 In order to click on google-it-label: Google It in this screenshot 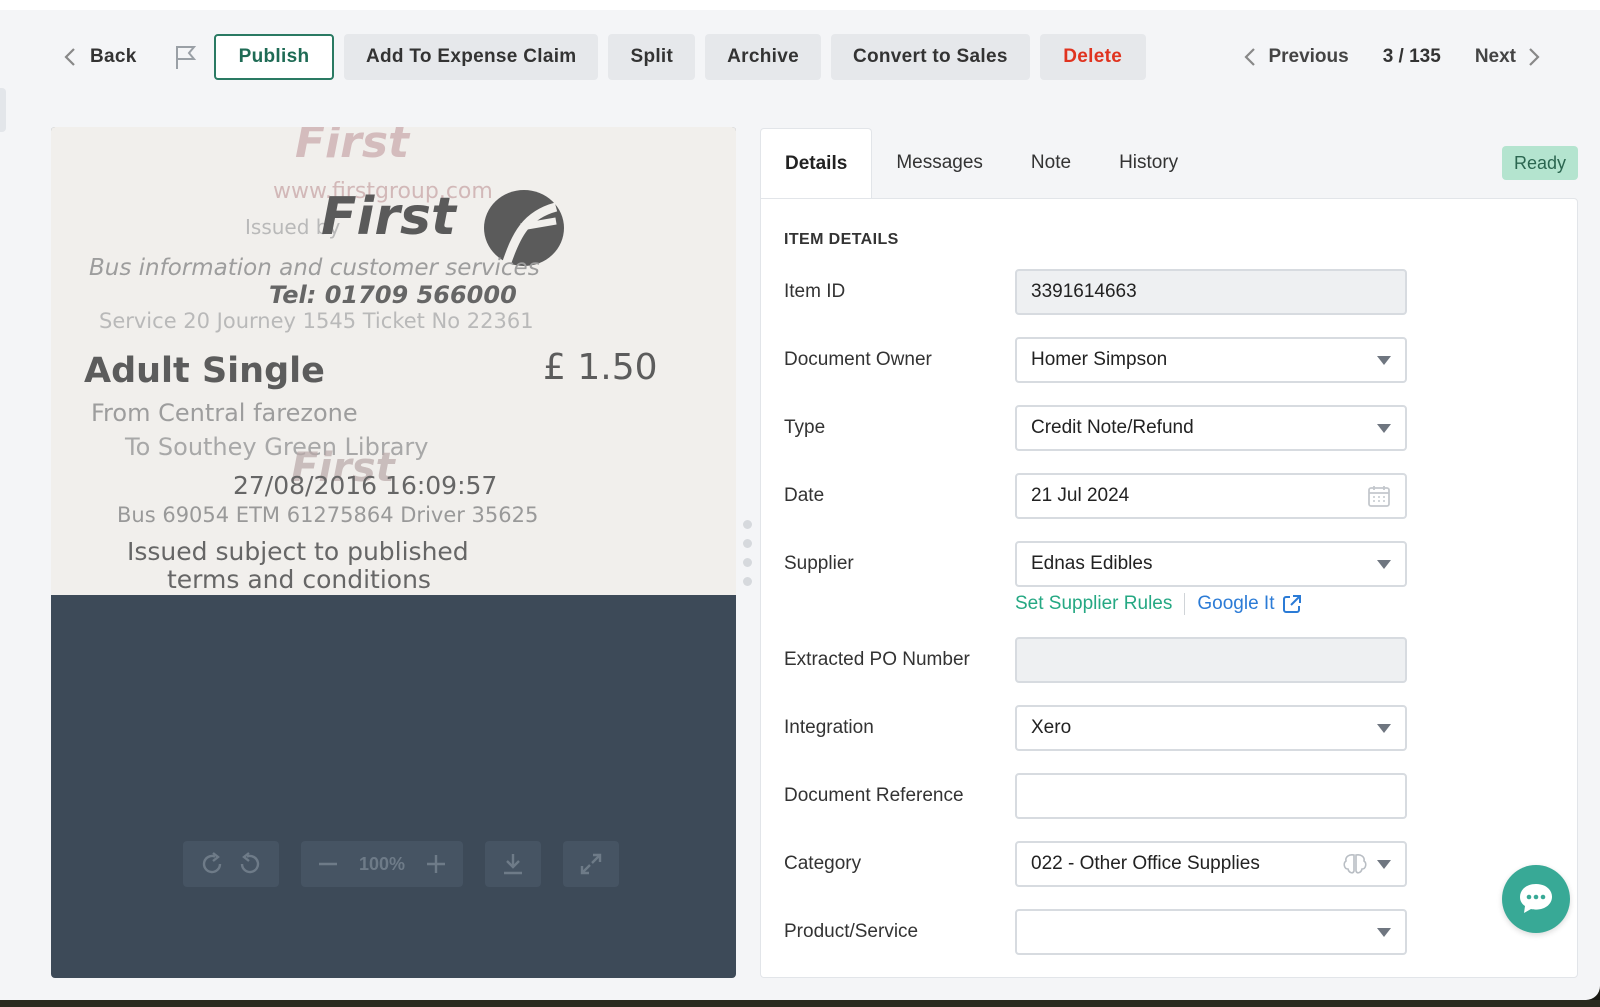, I will do `click(1236, 603)`.